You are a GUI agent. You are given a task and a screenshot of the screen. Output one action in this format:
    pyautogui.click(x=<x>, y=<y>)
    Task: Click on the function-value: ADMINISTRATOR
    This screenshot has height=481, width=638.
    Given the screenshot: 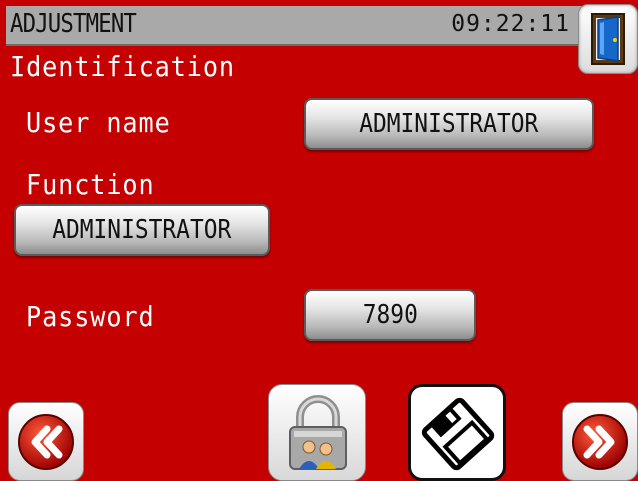 What is the action you would take?
    pyautogui.click(x=142, y=230)
    